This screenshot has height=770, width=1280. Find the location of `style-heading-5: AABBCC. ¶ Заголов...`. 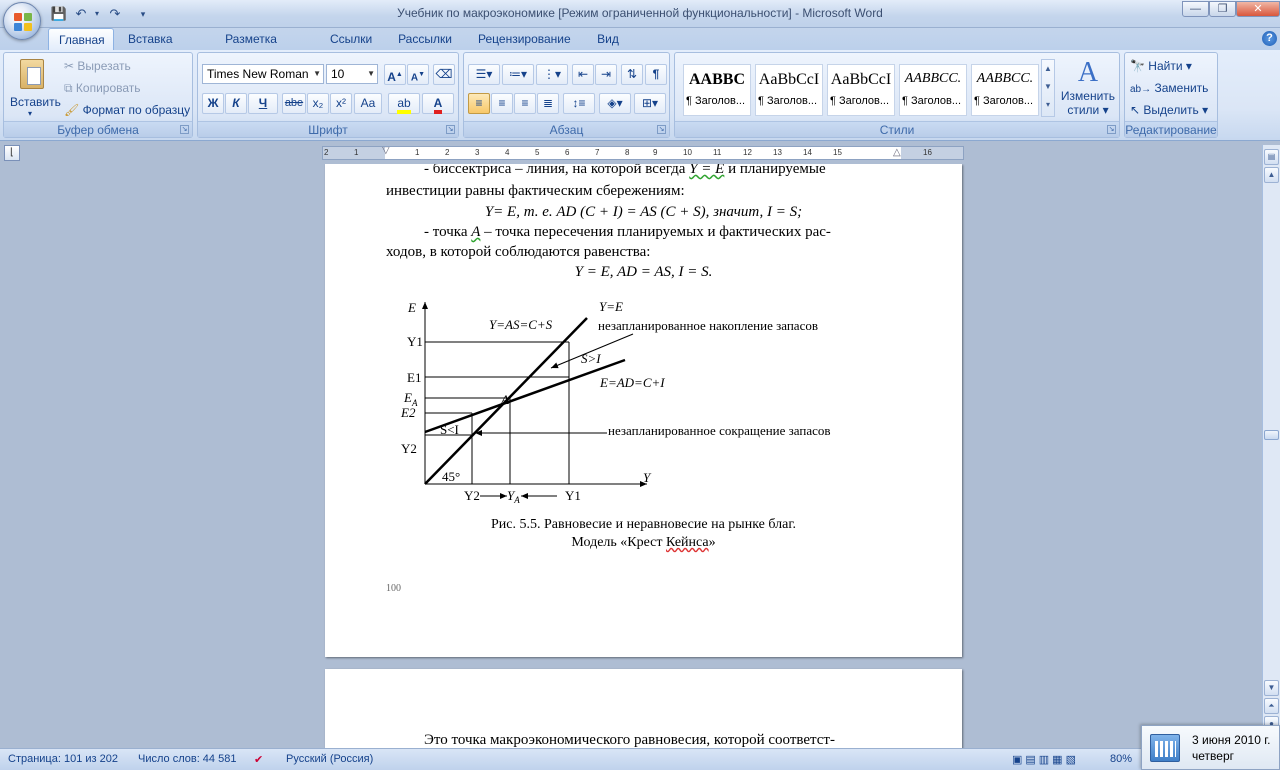

style-heading-5: AABBCC. ¶ Заголов... is located at coordinates (1005, 90).